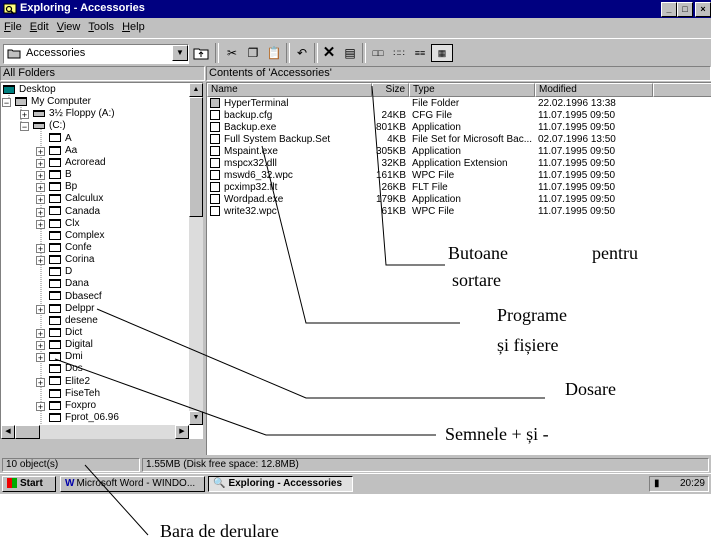  Describe the element at coordinates (497, 434) in the screenshot. I see `annotation-plus-minus: Semnele + și -` at that location.